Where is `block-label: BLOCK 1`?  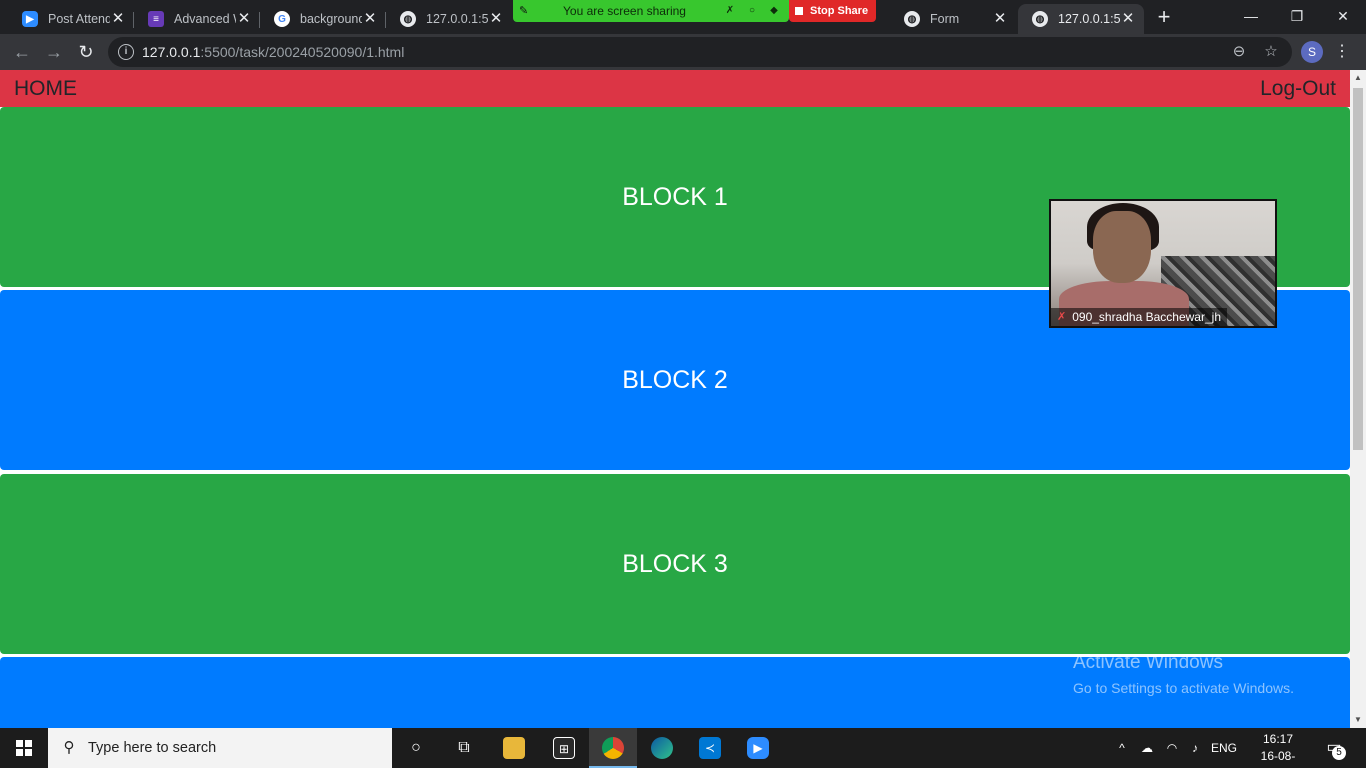 block-label: BLOCK 1 is located at coordinates (675, 196).